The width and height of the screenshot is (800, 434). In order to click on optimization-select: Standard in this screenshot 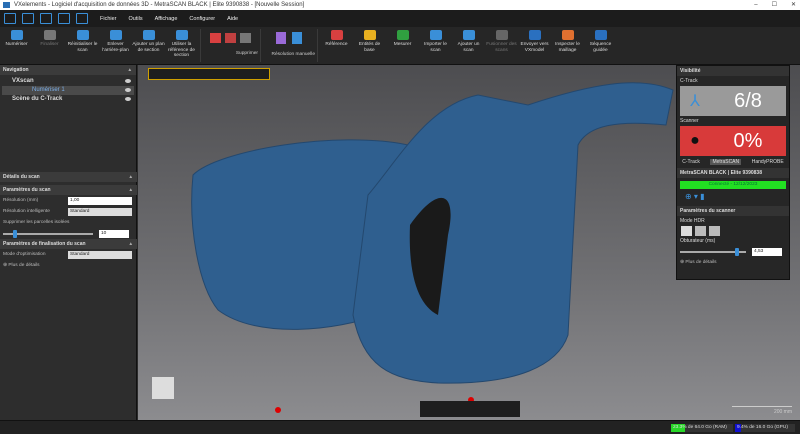, I will do `click(100, 254)`.